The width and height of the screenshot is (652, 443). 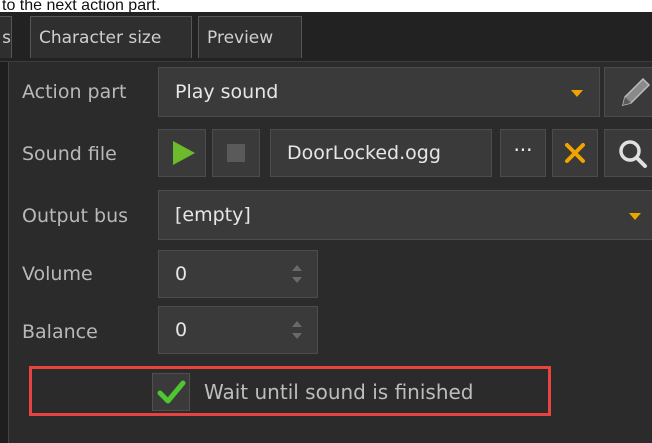 I want to click on wait-until-finished-label: Wait until sound is finished, so click(x=339, y=392).